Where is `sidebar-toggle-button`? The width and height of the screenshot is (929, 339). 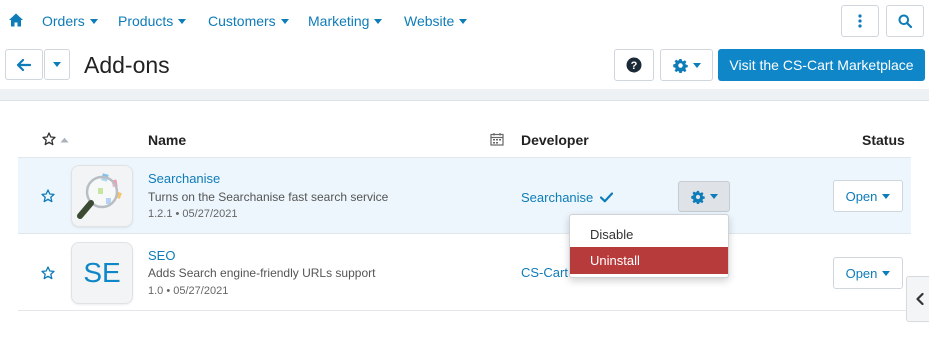
sidebar-toggle-button is located at coordinates (917, 299).